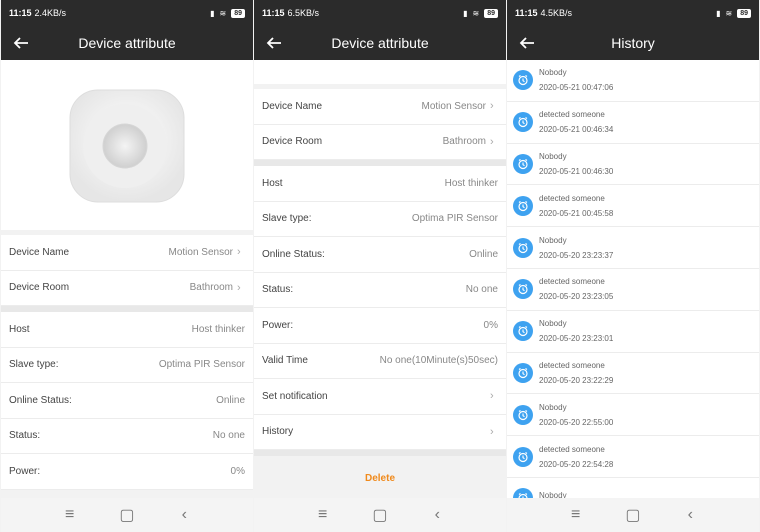  What do you see at coordinates (633, 457) in the screenshot?
I see `list-item: detected someone 2020-05-20 22:54:28` at bounding box center [633, 457].